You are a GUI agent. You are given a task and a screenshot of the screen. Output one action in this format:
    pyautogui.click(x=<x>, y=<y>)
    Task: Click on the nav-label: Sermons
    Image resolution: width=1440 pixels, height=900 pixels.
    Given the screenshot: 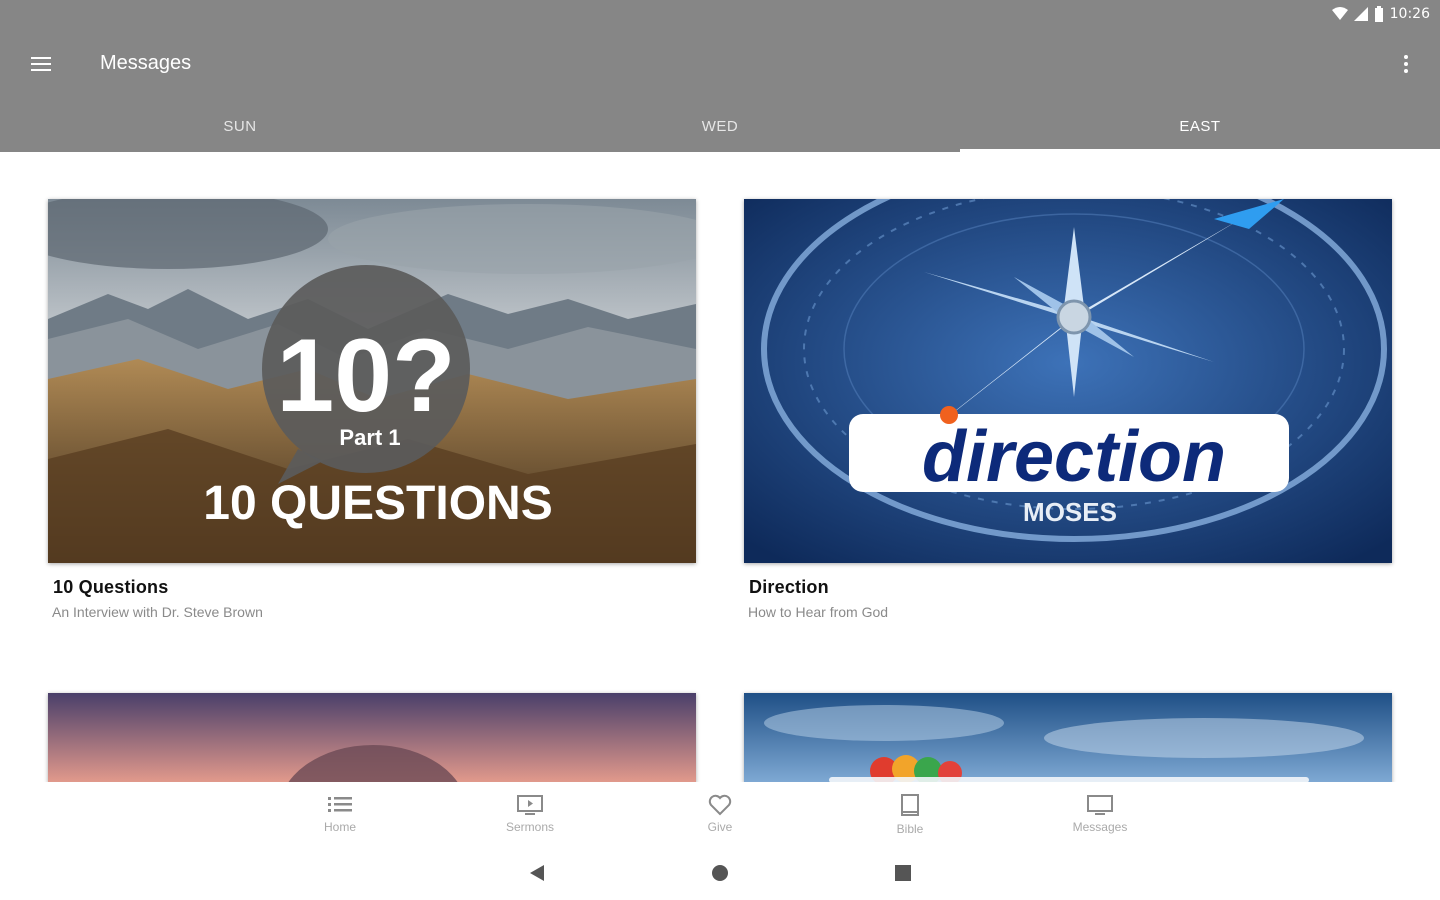 What is the action you would take?
    pyautogui.click(x=530, y=827)
    